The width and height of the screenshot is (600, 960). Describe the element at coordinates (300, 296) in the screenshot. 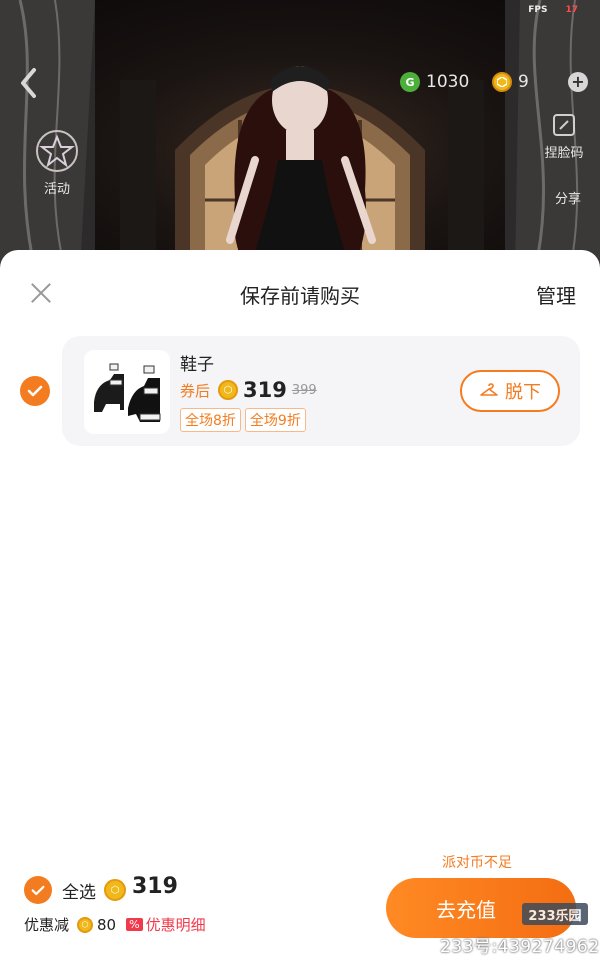

I see `sheet-title: 保存前请购买` at that location.